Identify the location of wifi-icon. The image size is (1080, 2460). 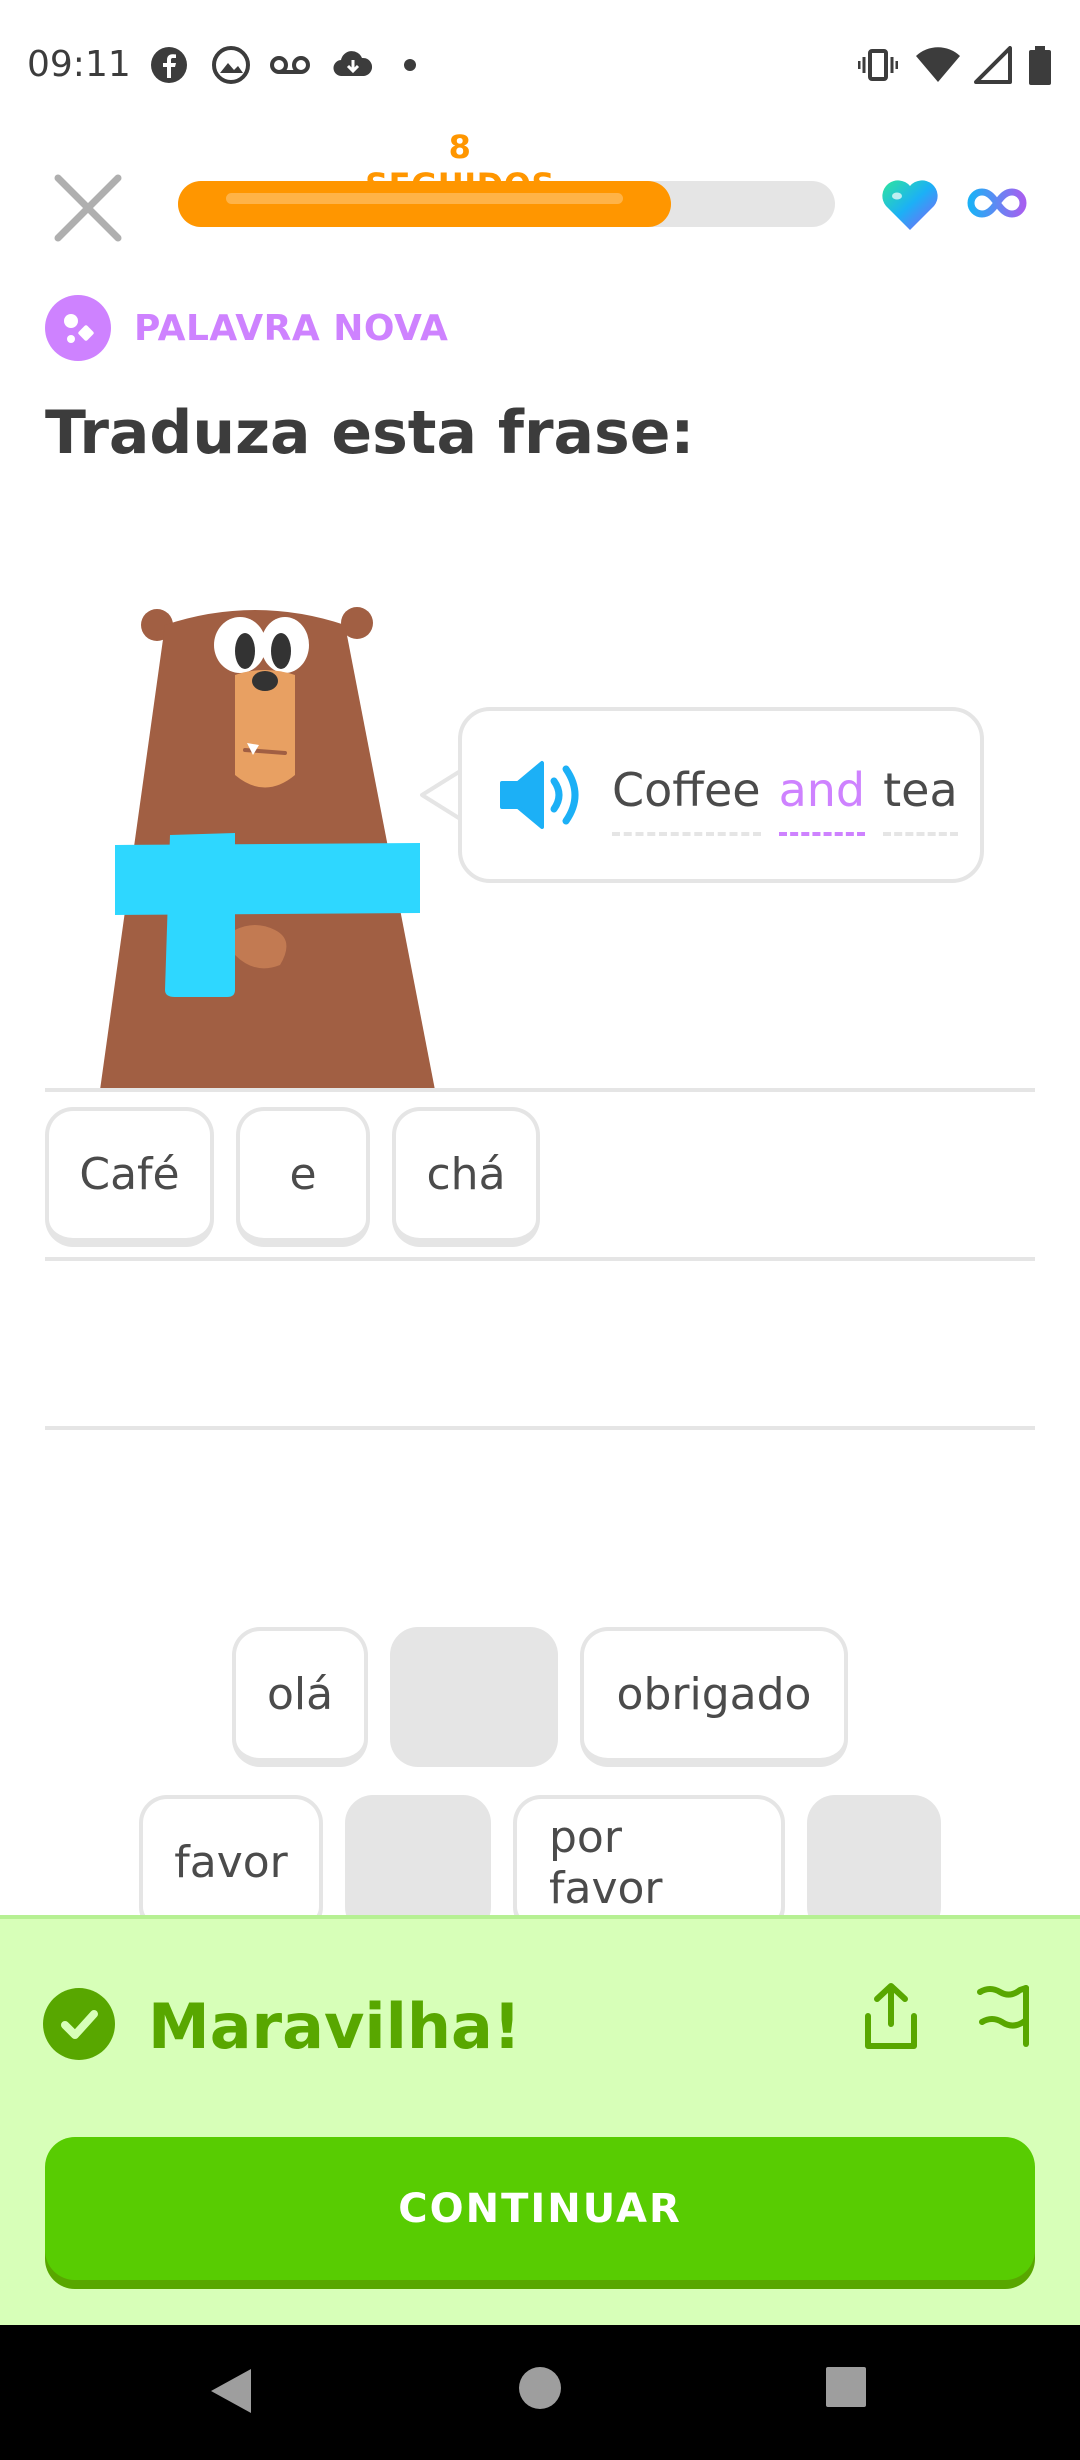
(938, 64).